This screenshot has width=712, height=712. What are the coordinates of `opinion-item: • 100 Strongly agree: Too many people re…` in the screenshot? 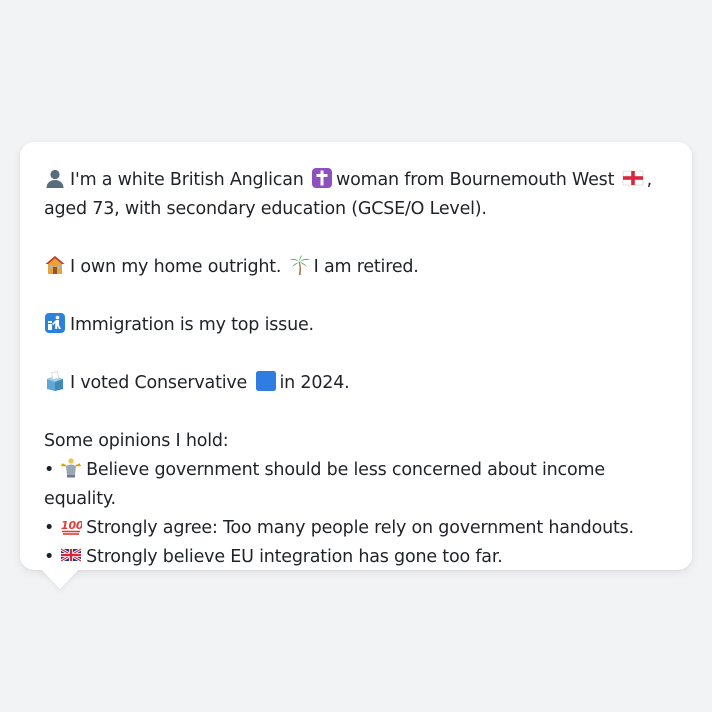 It's located at (358, 528).